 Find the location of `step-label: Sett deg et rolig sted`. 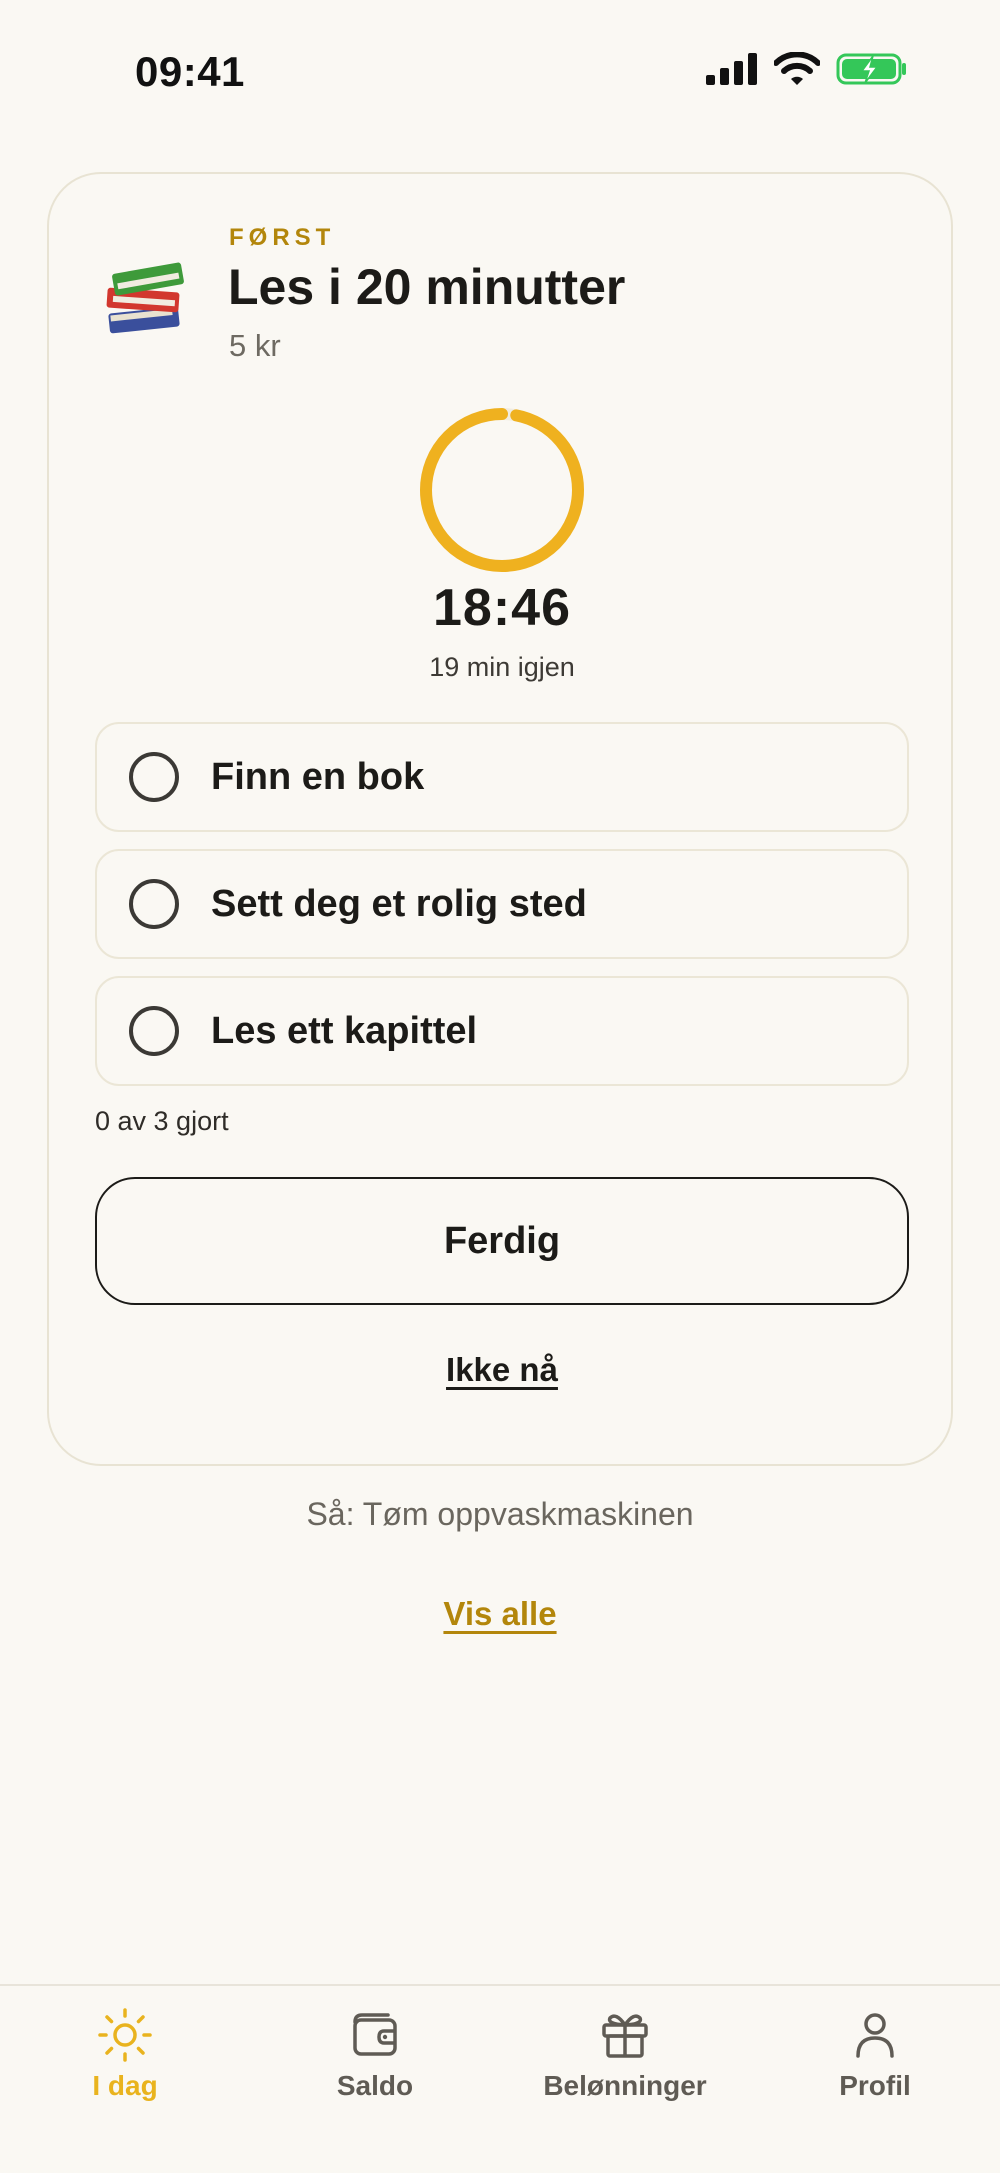

step-label: Sett deg et rolig sted is located at coordinates (399, 903).